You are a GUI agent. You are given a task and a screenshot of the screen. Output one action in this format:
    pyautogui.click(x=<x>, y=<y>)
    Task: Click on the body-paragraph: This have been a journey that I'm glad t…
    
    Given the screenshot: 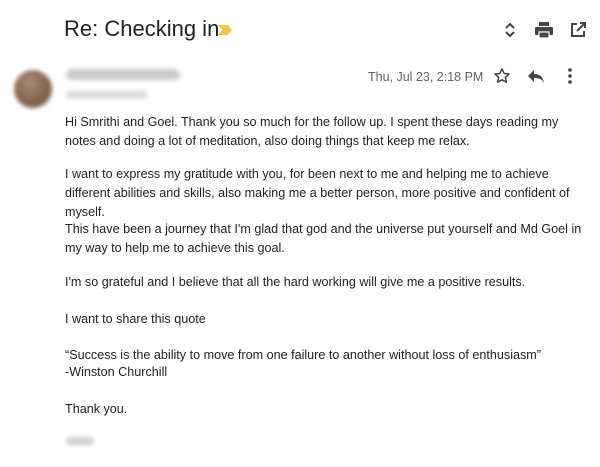 What is the action you would take?
    pyautogui.click(x=323, y=238)
    